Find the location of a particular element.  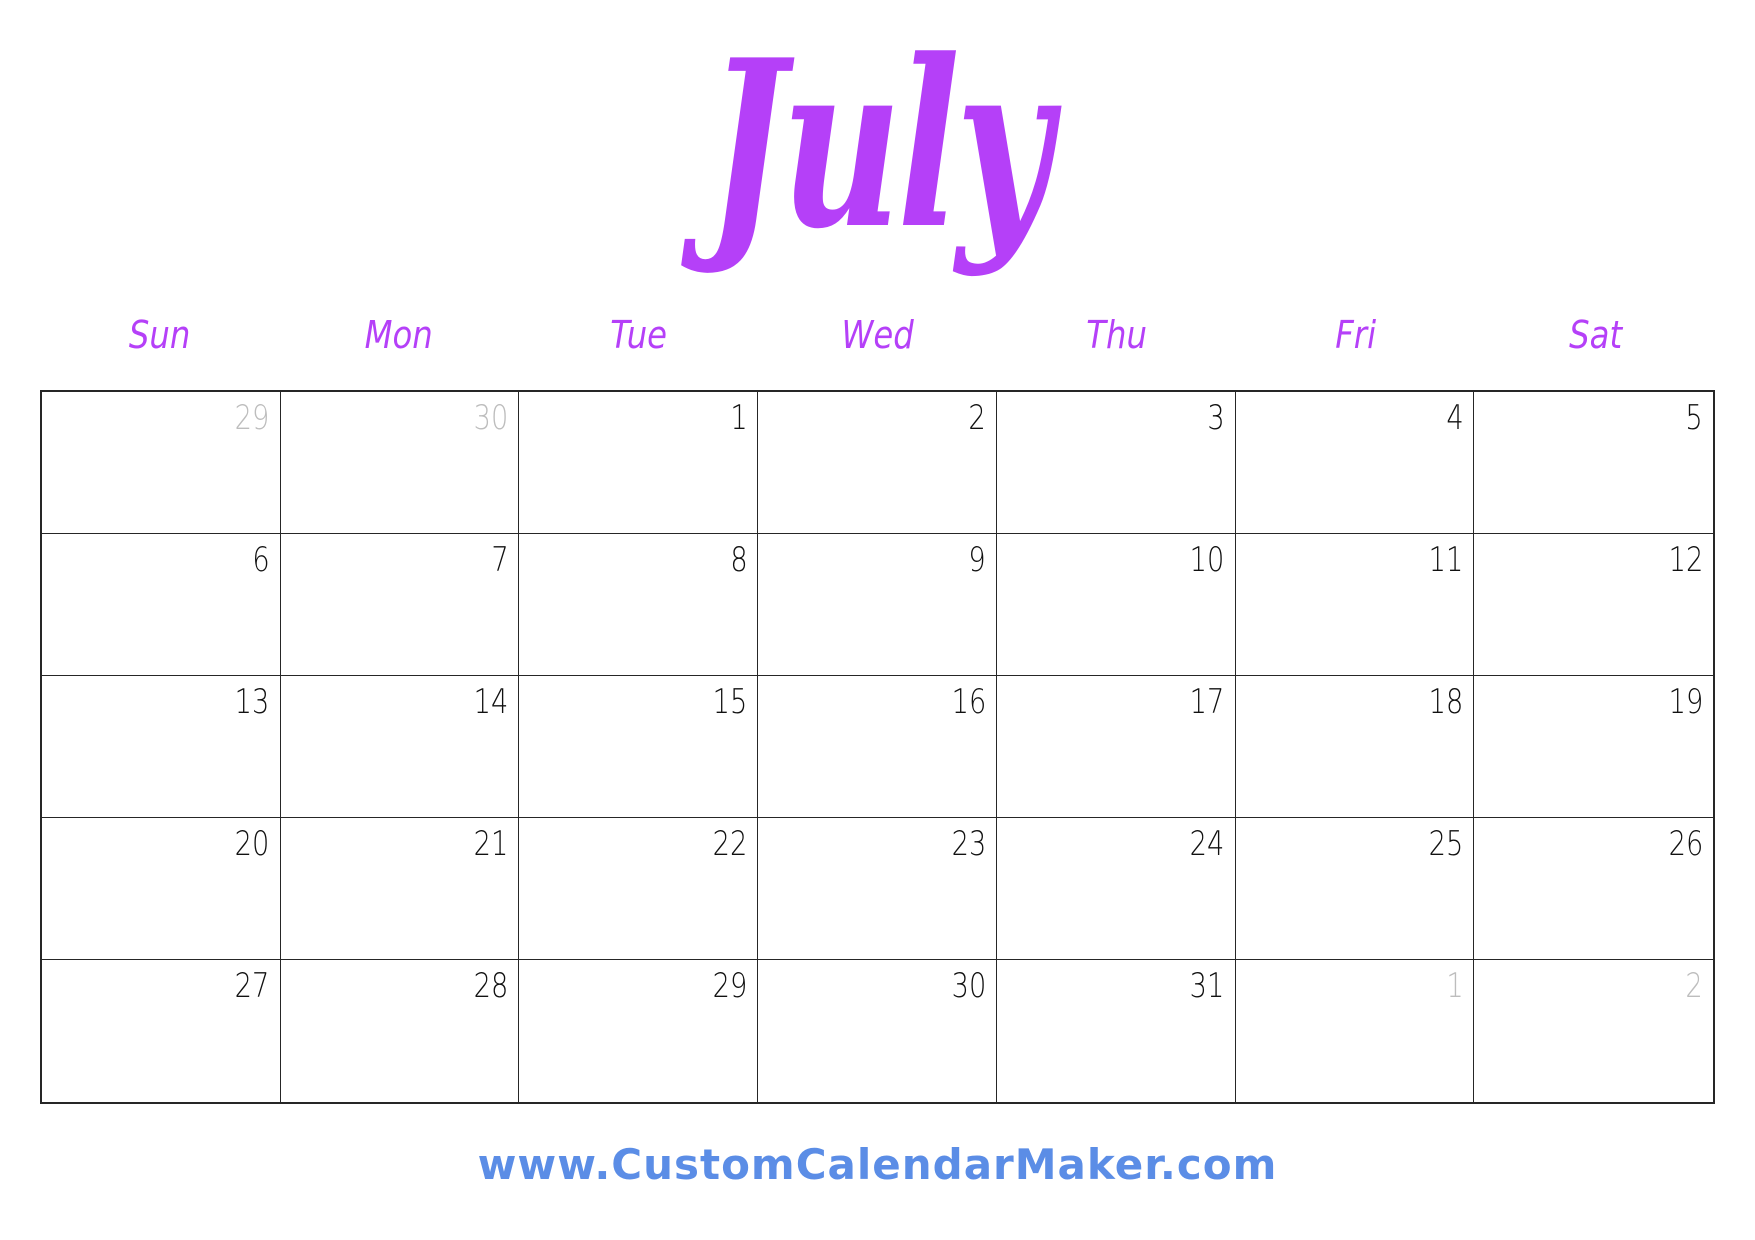

day-number: 23 is located at coordinates (968, 844).